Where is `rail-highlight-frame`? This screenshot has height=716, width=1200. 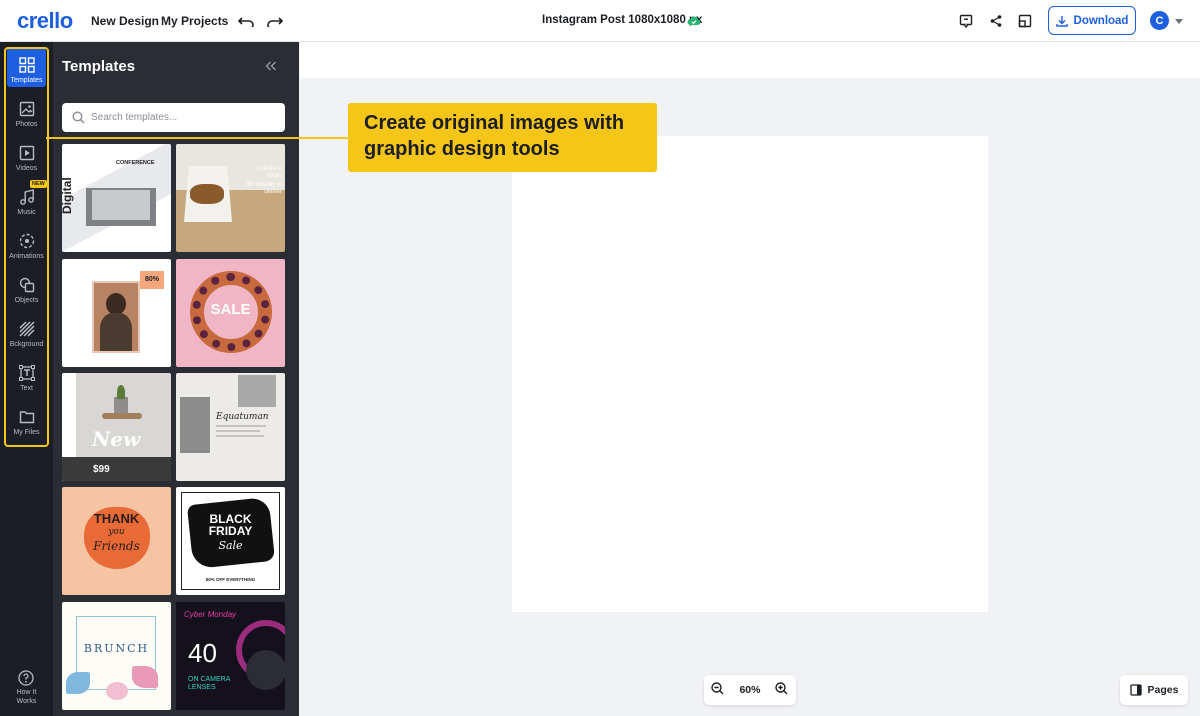
rail-highlight-frame is located at coordinates (26, 247).